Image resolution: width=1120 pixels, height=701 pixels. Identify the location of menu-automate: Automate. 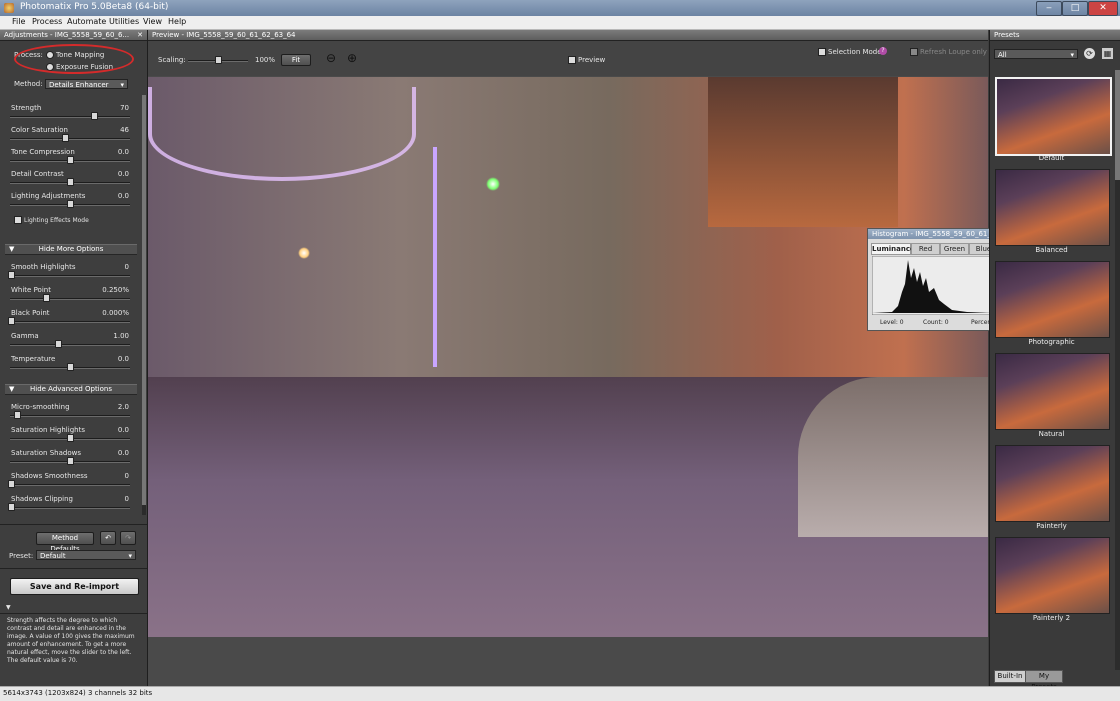
(86, 21).